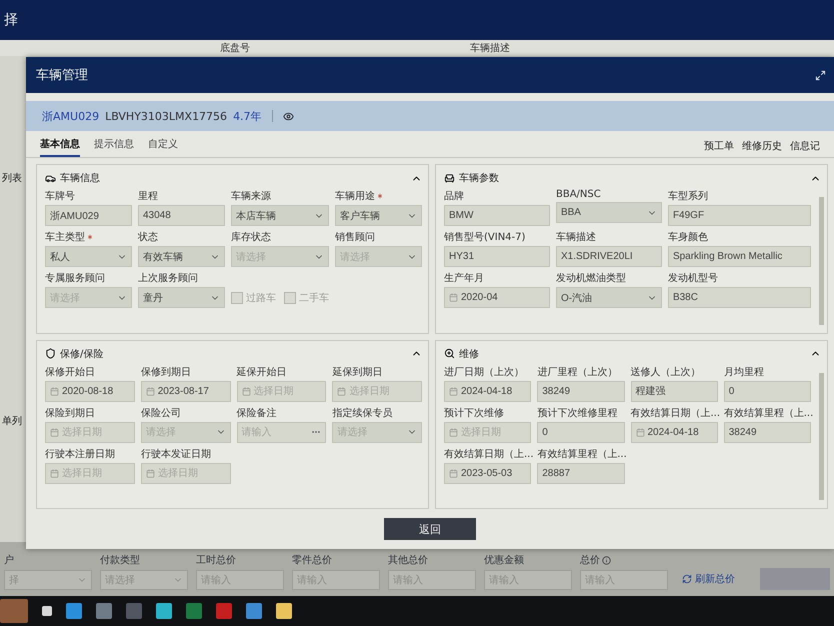 Image resolution: width=834 pixels, height=626 pixels. Describe the element at coordinates (609, 297) in the screenshot. I see `select-field: O-汽油` at that location.